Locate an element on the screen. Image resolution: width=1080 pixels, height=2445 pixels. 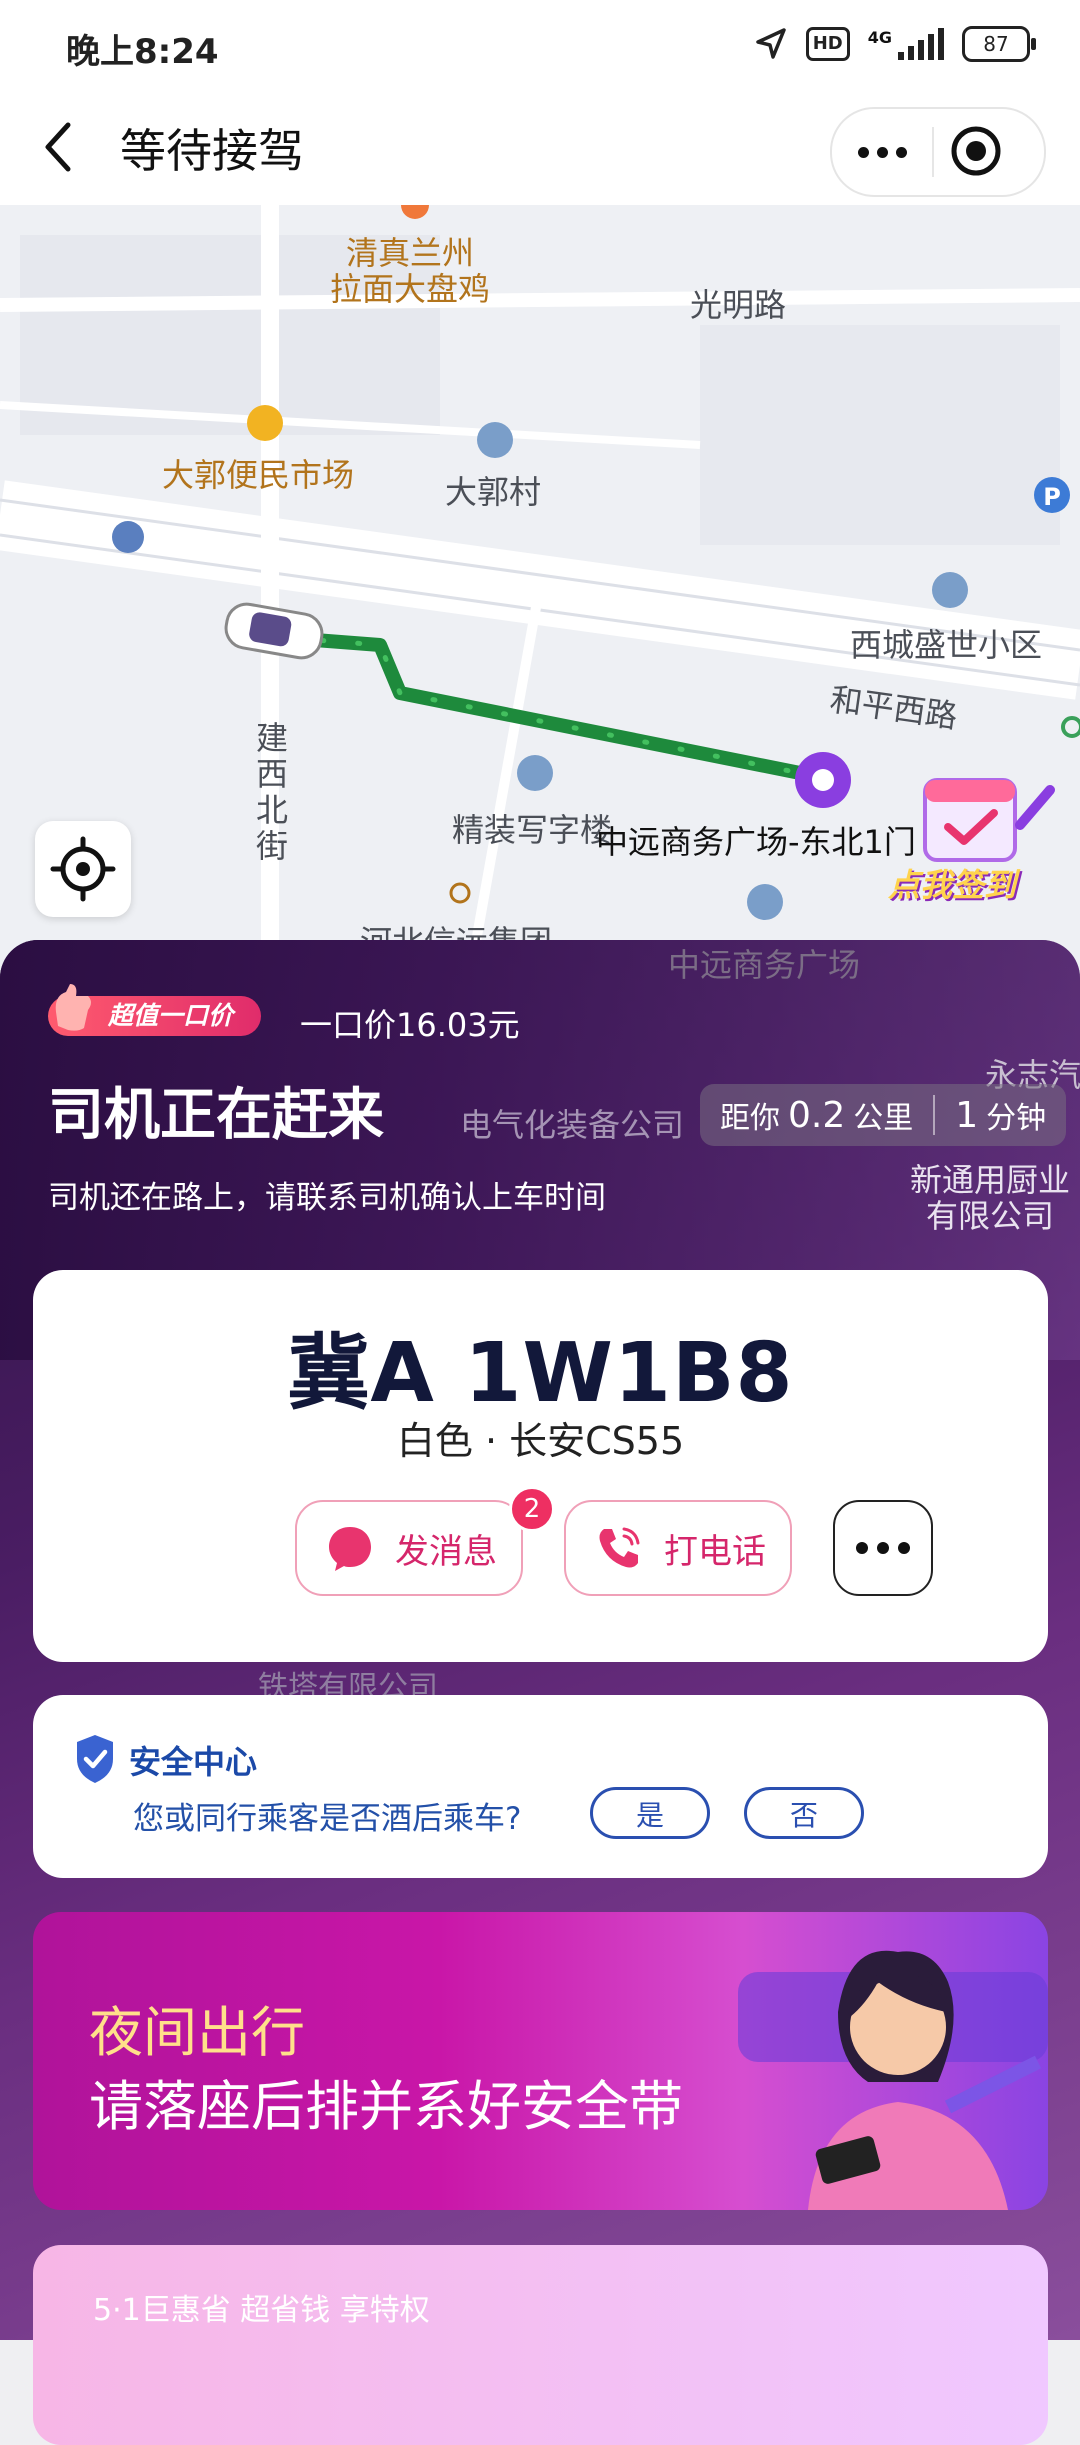
license-plate: 冀A 1W1B8 is located at coordinates (540, 1373).